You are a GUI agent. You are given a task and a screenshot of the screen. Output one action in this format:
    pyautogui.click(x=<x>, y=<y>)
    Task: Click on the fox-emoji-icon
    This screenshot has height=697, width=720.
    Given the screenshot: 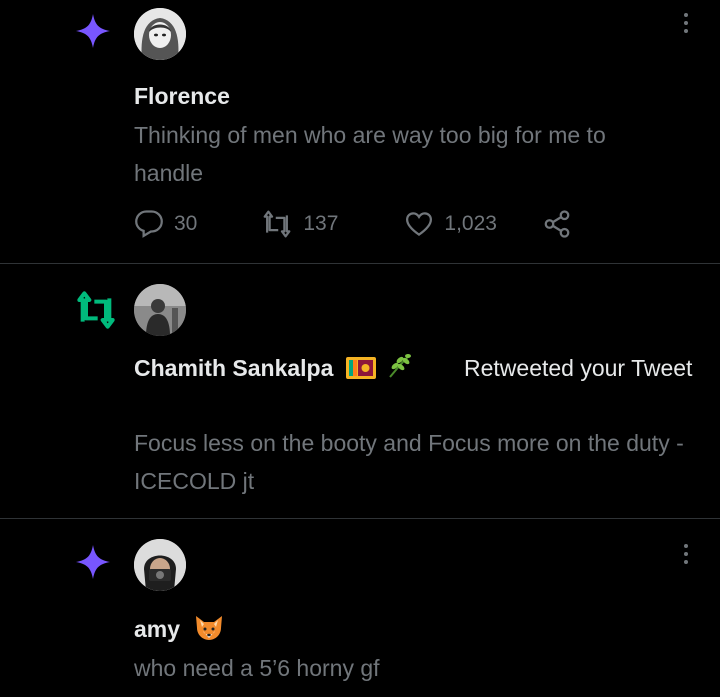 What is the action you would take?
    pyautogui.click(x=209, y=628)
    